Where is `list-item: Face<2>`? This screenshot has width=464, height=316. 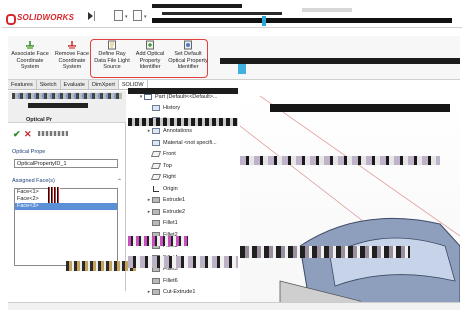
list-item: Face<2> is located at coordinates (66, 199).